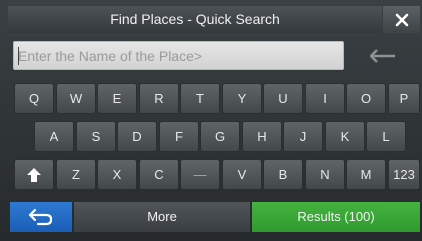  I want to click on key-c: C, so click(159, 174).